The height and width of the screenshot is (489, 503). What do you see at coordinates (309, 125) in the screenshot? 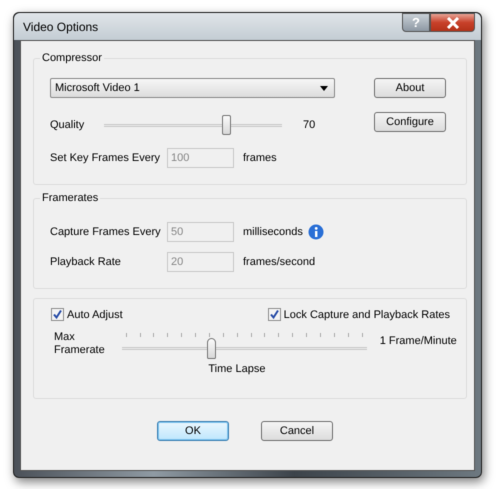
I see `quality-value: 70` at bounding box center [309, 125].